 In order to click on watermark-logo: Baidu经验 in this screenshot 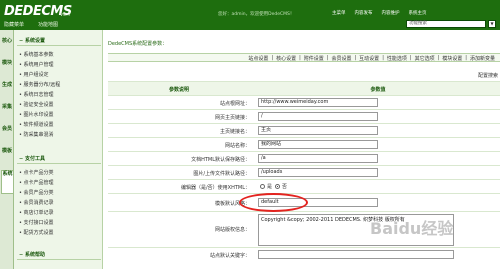, I will do `click(412, 228)`.